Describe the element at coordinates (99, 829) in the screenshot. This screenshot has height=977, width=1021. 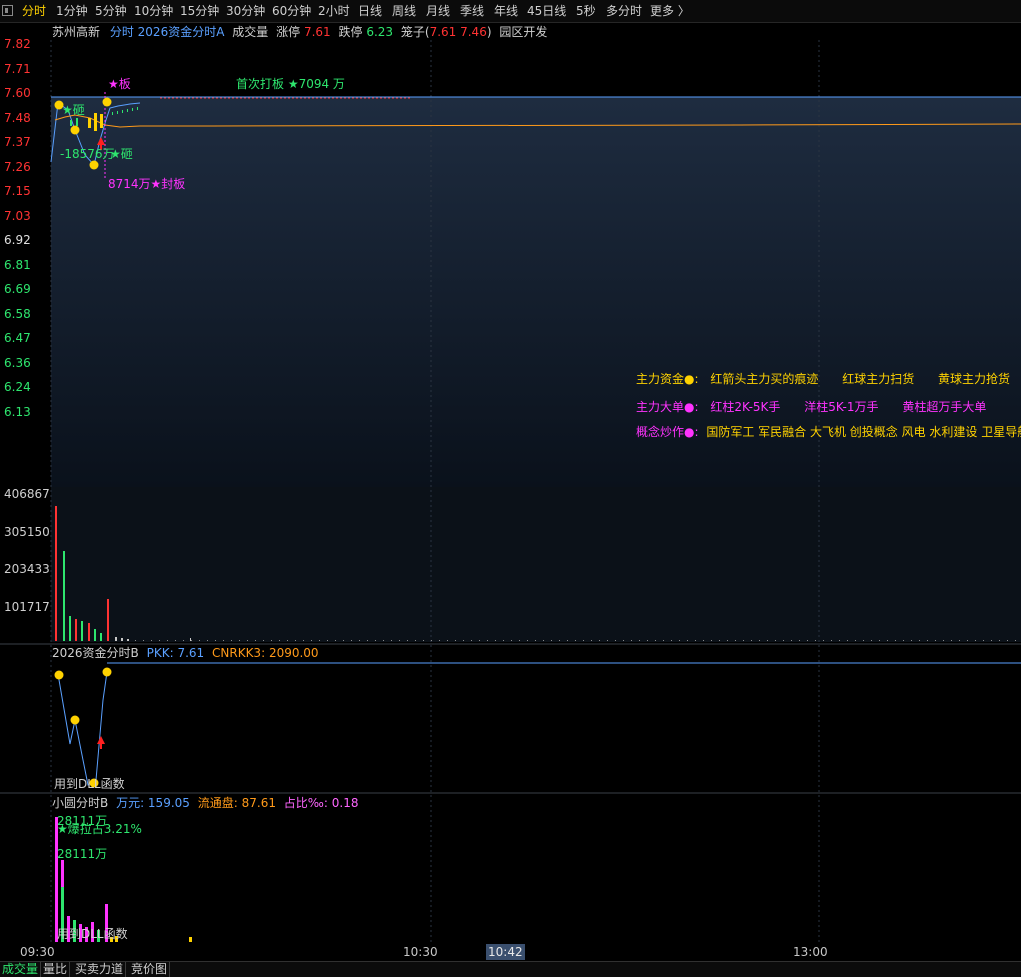
I see `panel-c-pull-annotation: ★爆拉占3.21%` at that location.